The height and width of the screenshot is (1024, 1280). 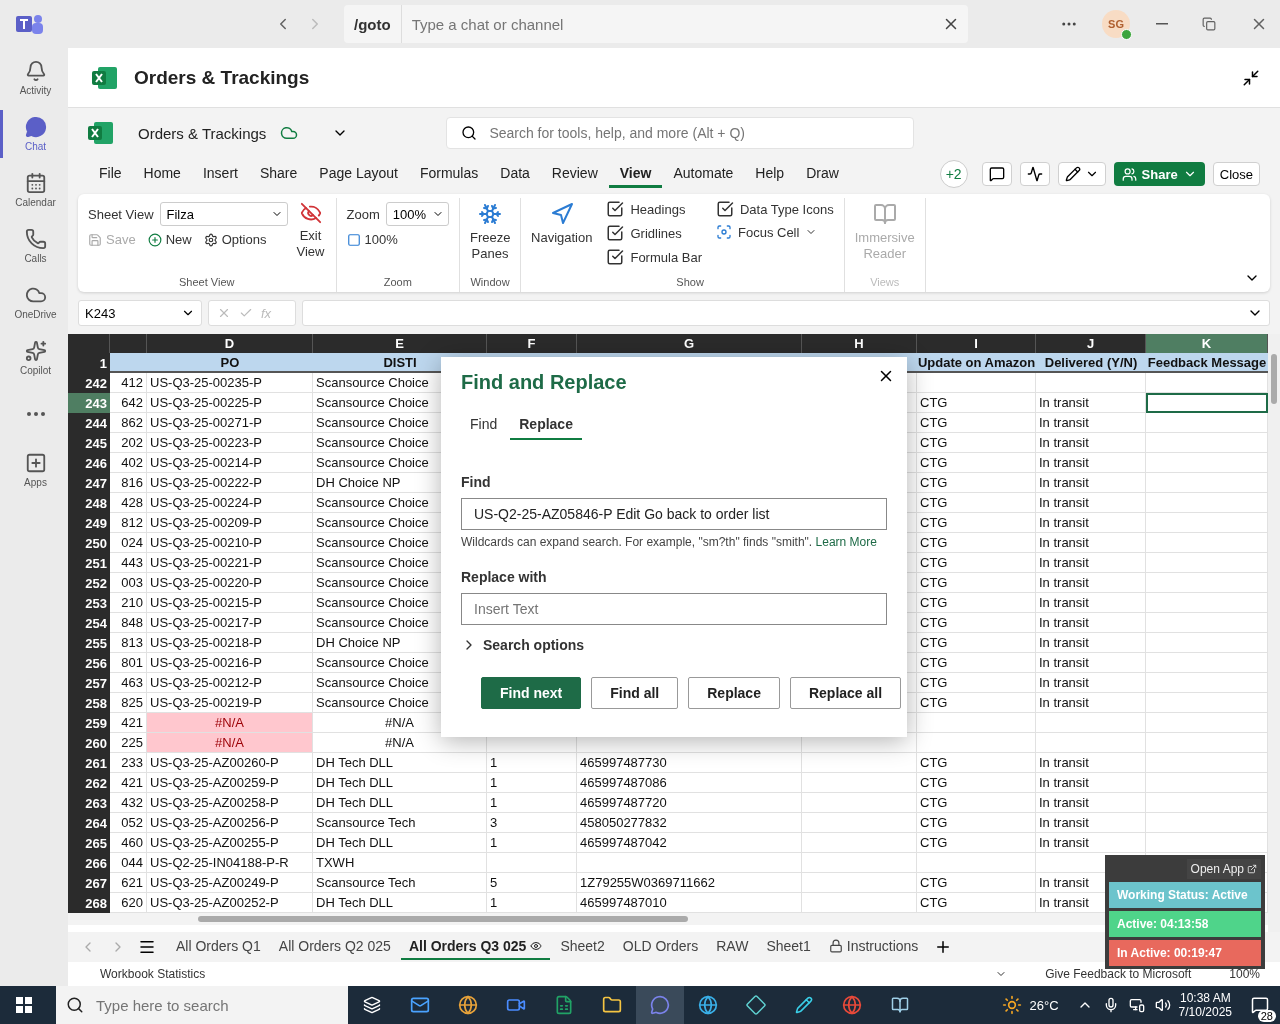 I want to click on search-field: Search for tools, help, and more (Alt + Q), so click(x=693, y=133).